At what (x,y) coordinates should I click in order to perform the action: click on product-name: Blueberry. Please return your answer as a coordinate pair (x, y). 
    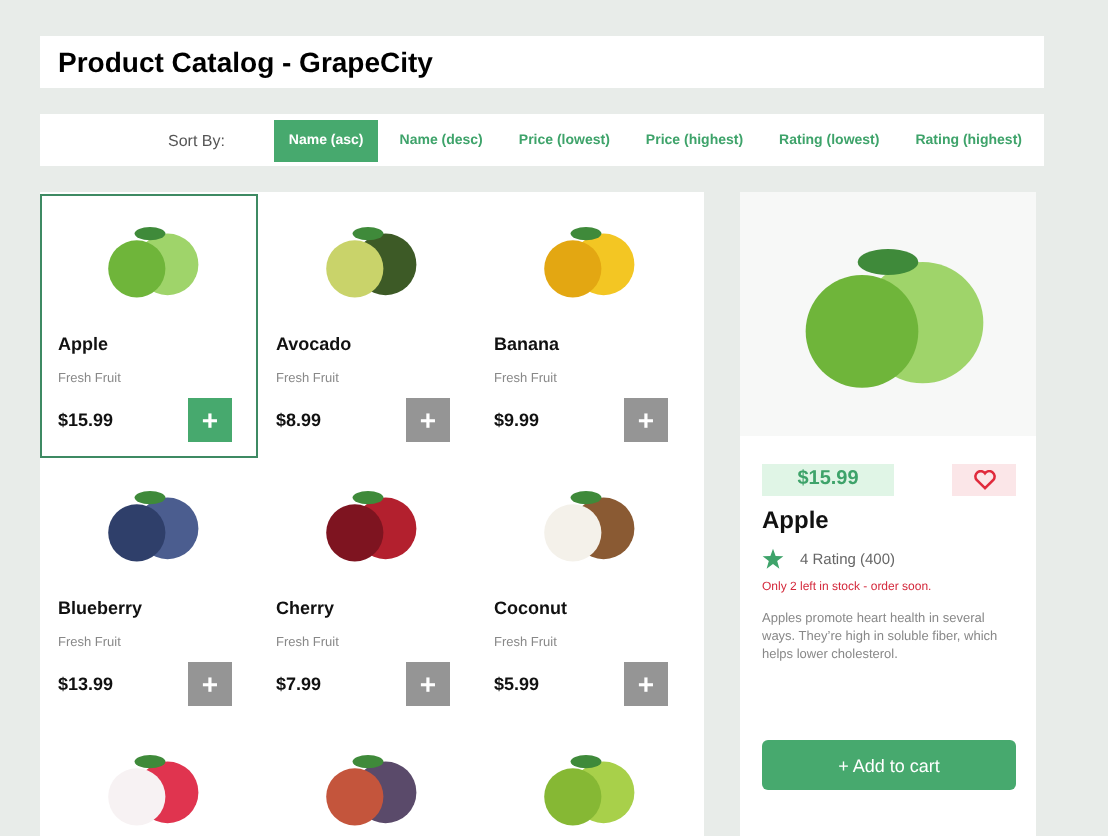
    Looking at the image, I should click on (101, 608).